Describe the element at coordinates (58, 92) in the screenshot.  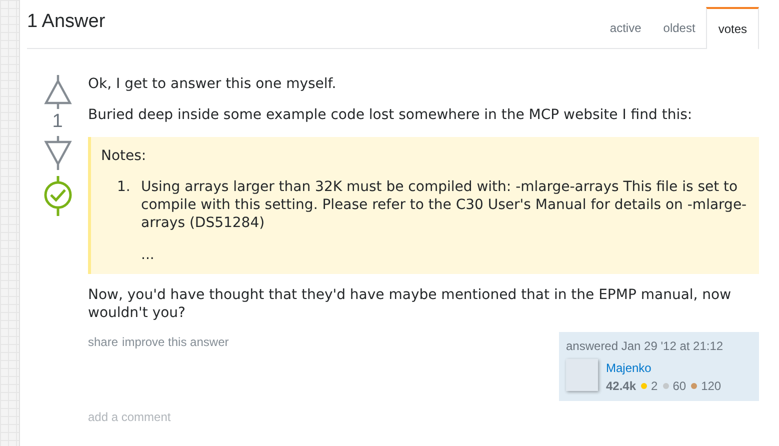
I see `upvote-icon` at that location.